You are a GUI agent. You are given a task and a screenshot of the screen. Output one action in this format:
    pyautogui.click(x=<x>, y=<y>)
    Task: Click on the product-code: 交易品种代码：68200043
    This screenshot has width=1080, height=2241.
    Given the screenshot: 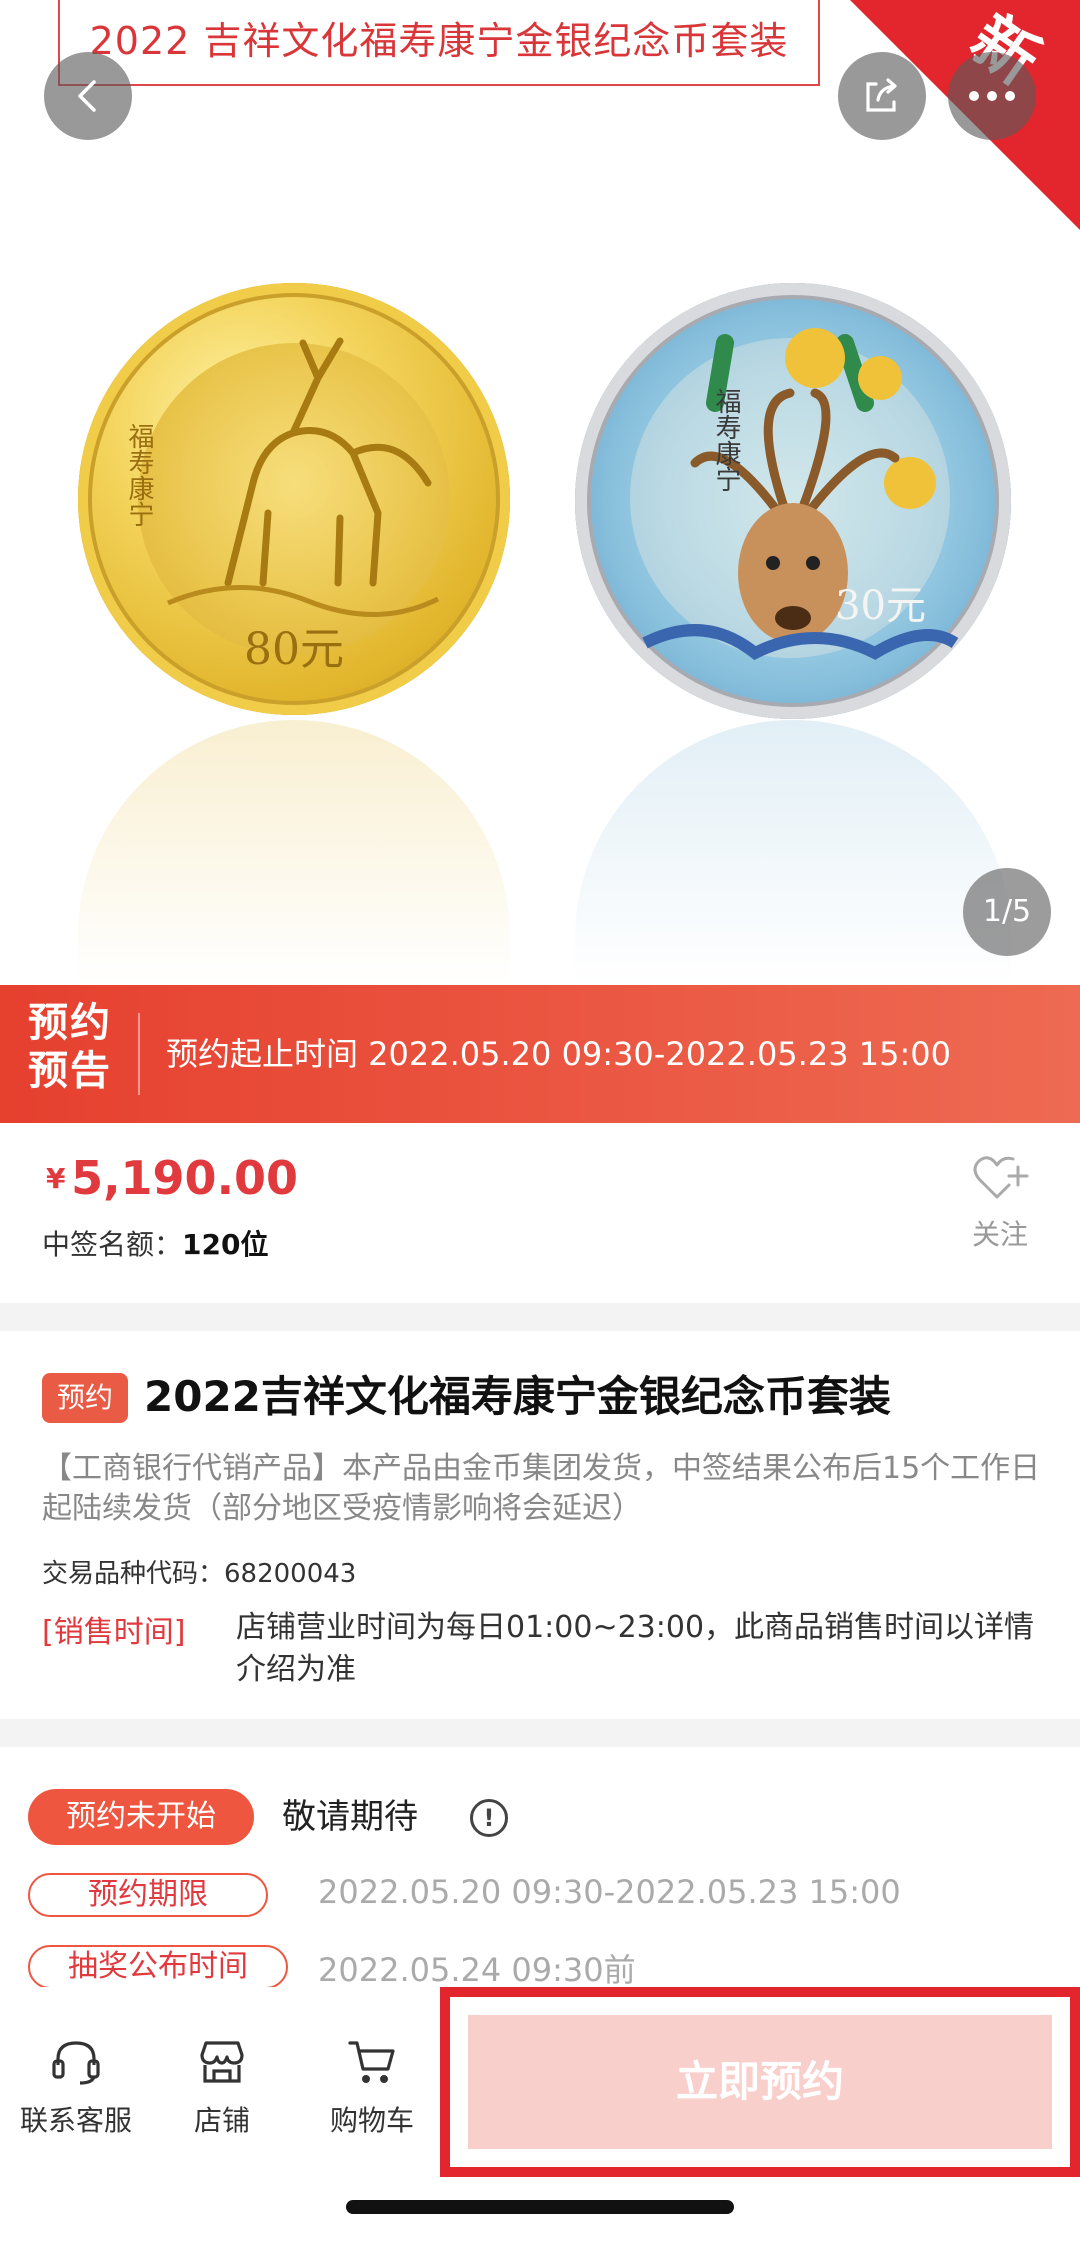 What is the action you would take?
    pyautogui.click(x=199, y=1571)
    